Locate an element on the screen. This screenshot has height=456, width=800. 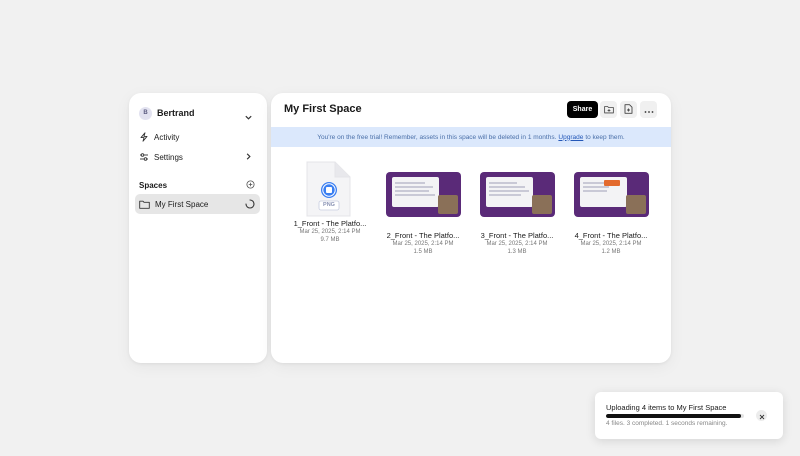
spinner-icon is located at coordinates (250, 205).